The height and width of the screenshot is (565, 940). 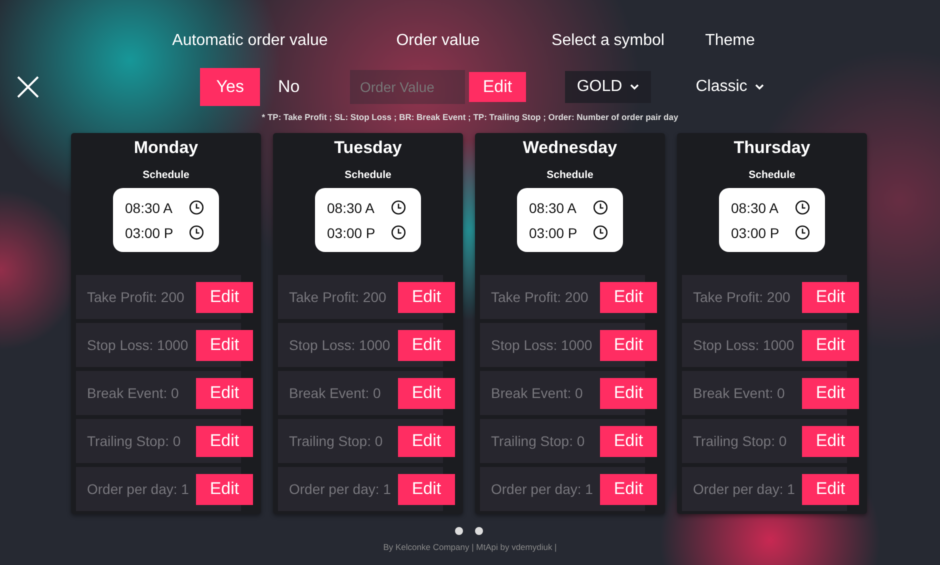 What do you see at coordinates (608, 87) in the screenshot?
I see `symbol-select: GOLD` at bounding box center [608, 87].